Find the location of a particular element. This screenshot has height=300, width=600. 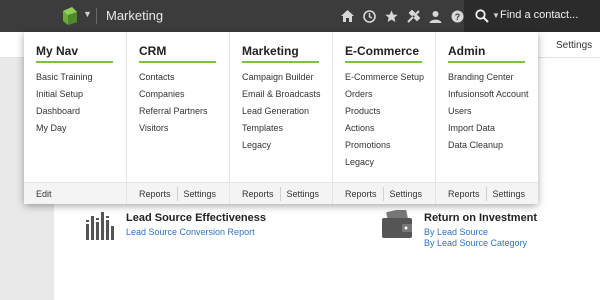

menu-heading-my-nav: My Nav is located at coordinates (57, 51).